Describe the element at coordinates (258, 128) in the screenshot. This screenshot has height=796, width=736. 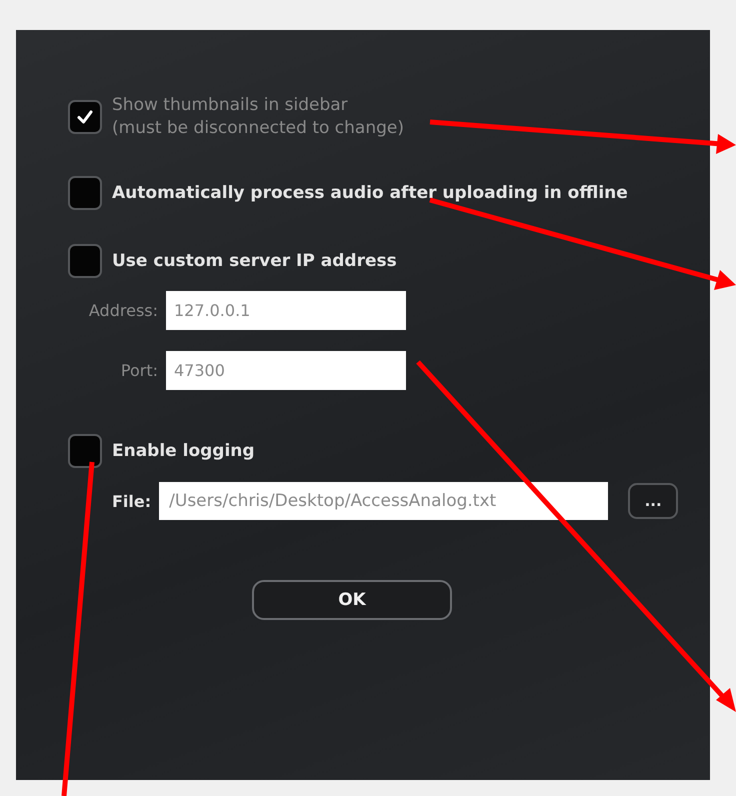
I see `option-note: (must be disconnected to change)` at that location.